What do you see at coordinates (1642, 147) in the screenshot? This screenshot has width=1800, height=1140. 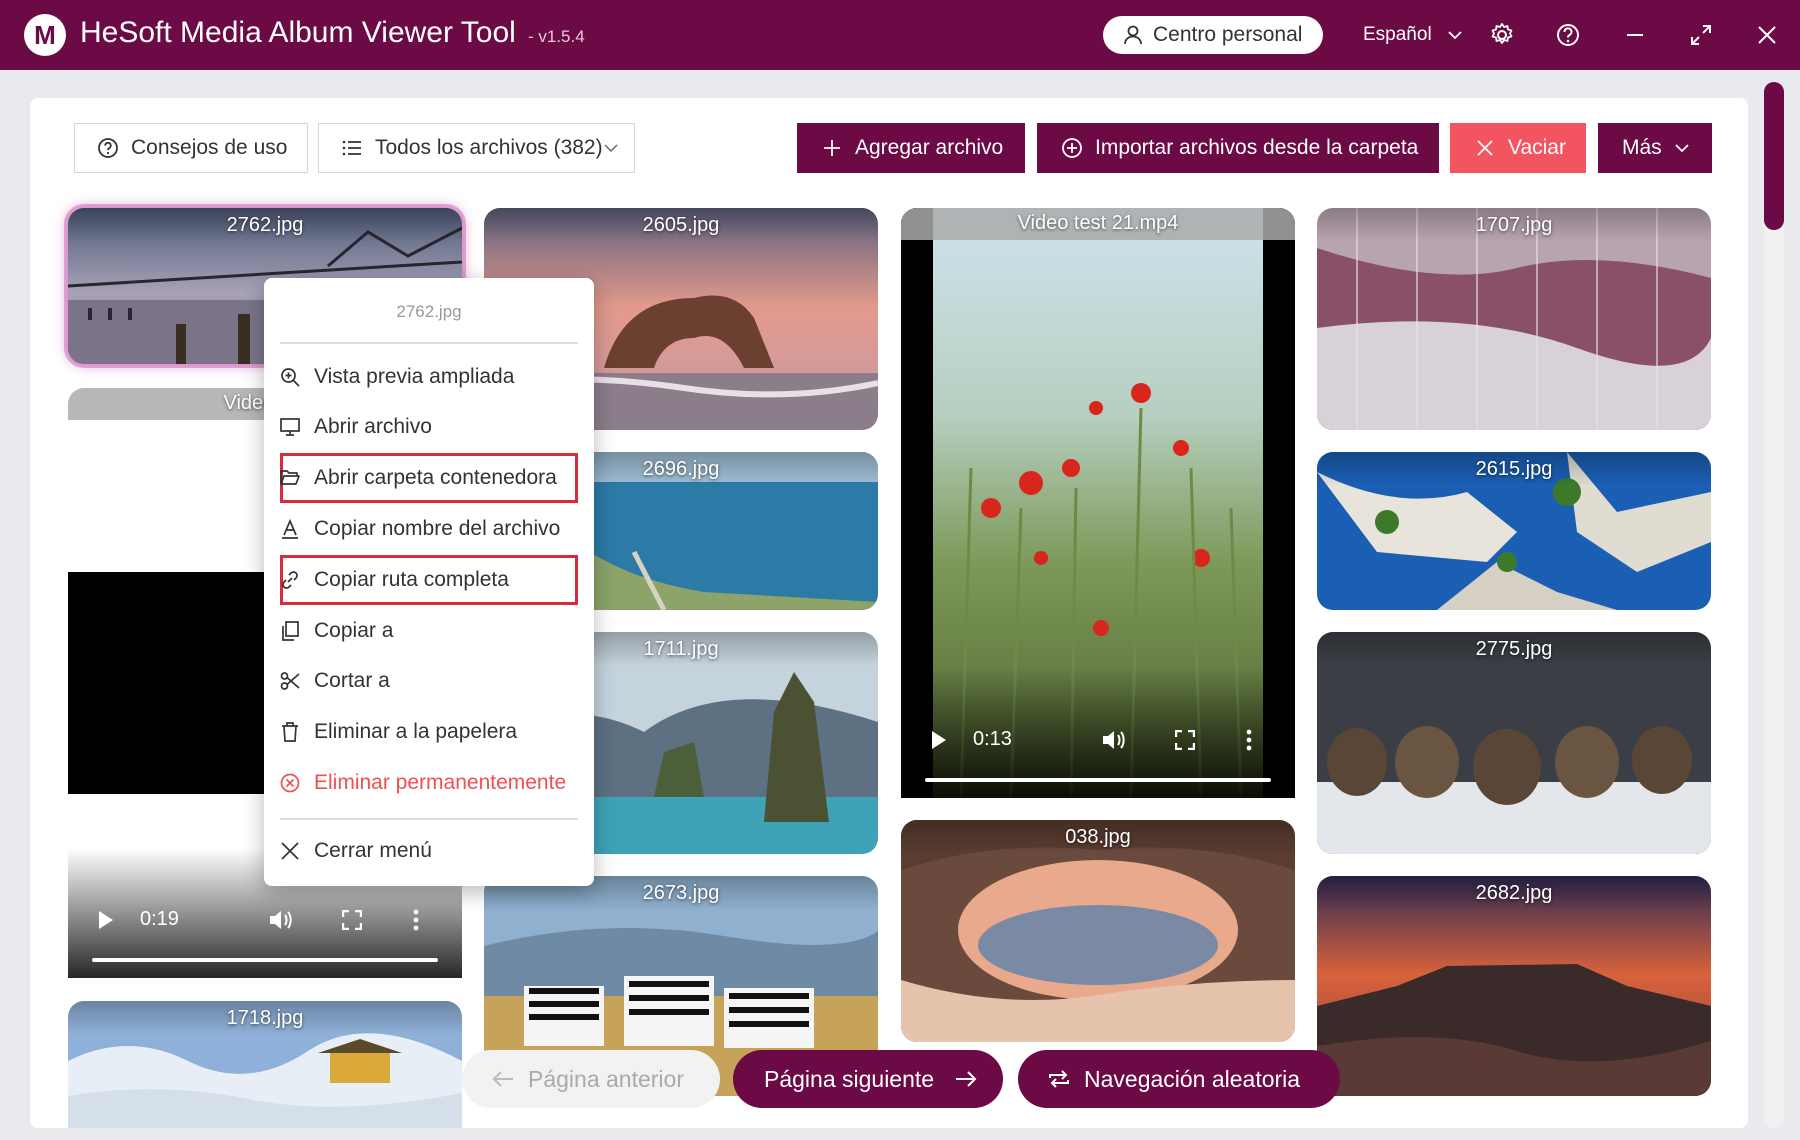 I see `more-label: Más` at bounding box center [1642, 147].